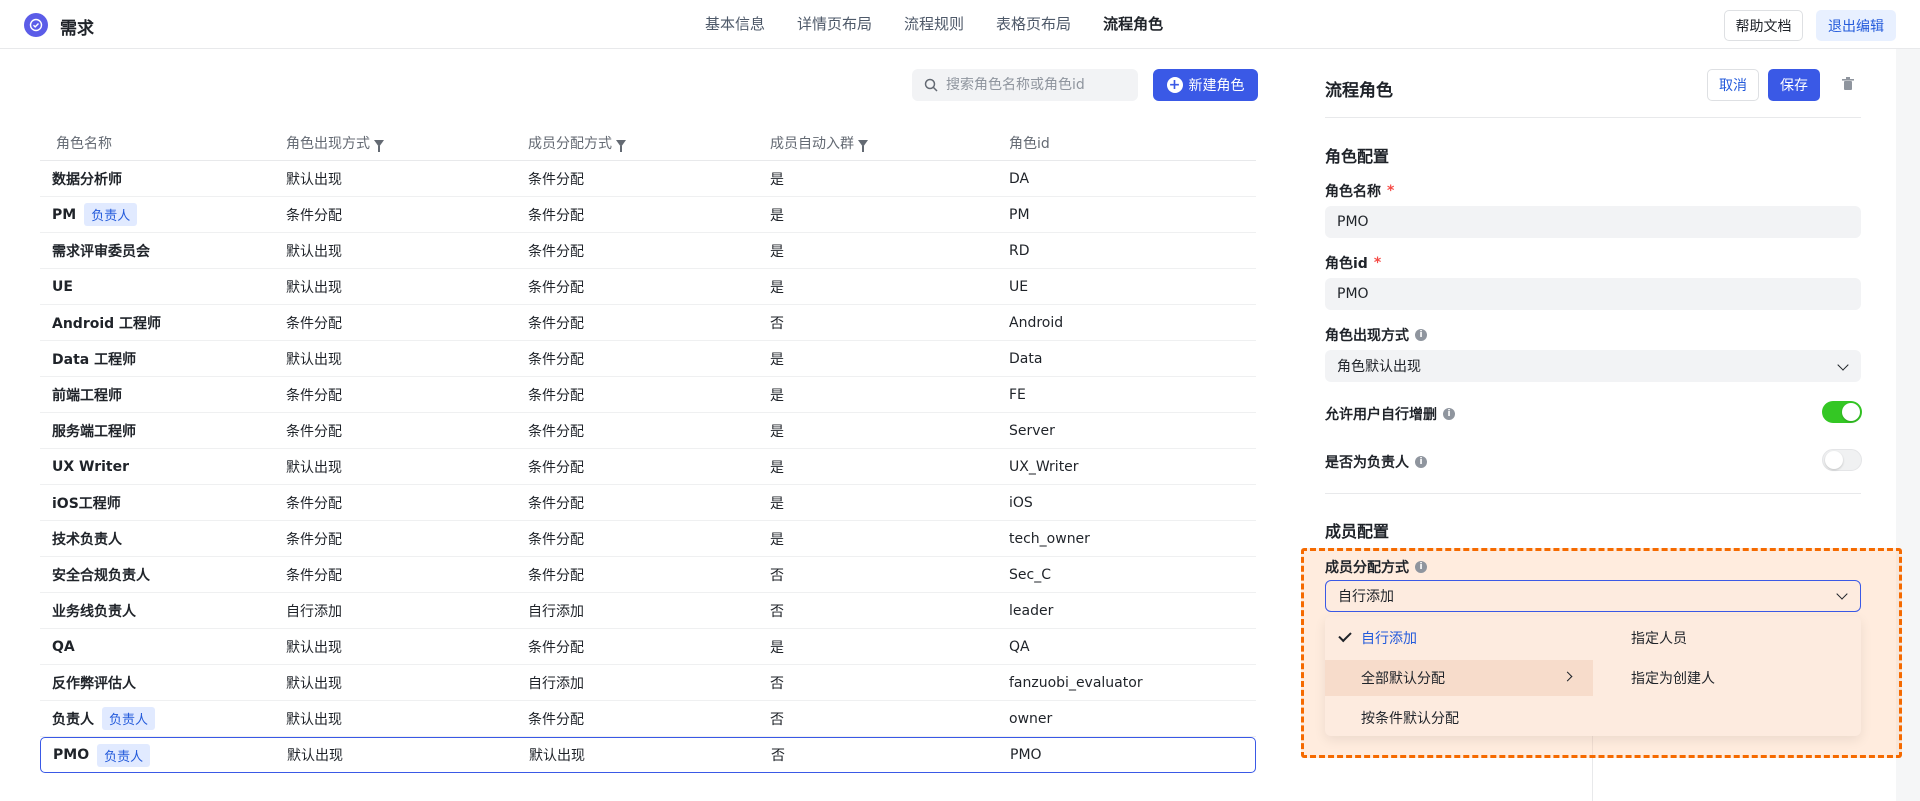 This screenshot has height=801, width=1920. What do you see at coordinates (1076, 682) in the screenshot?
I see `role-id-cell: fanzuobi_evaluator` at bounding box center [1076, 682].